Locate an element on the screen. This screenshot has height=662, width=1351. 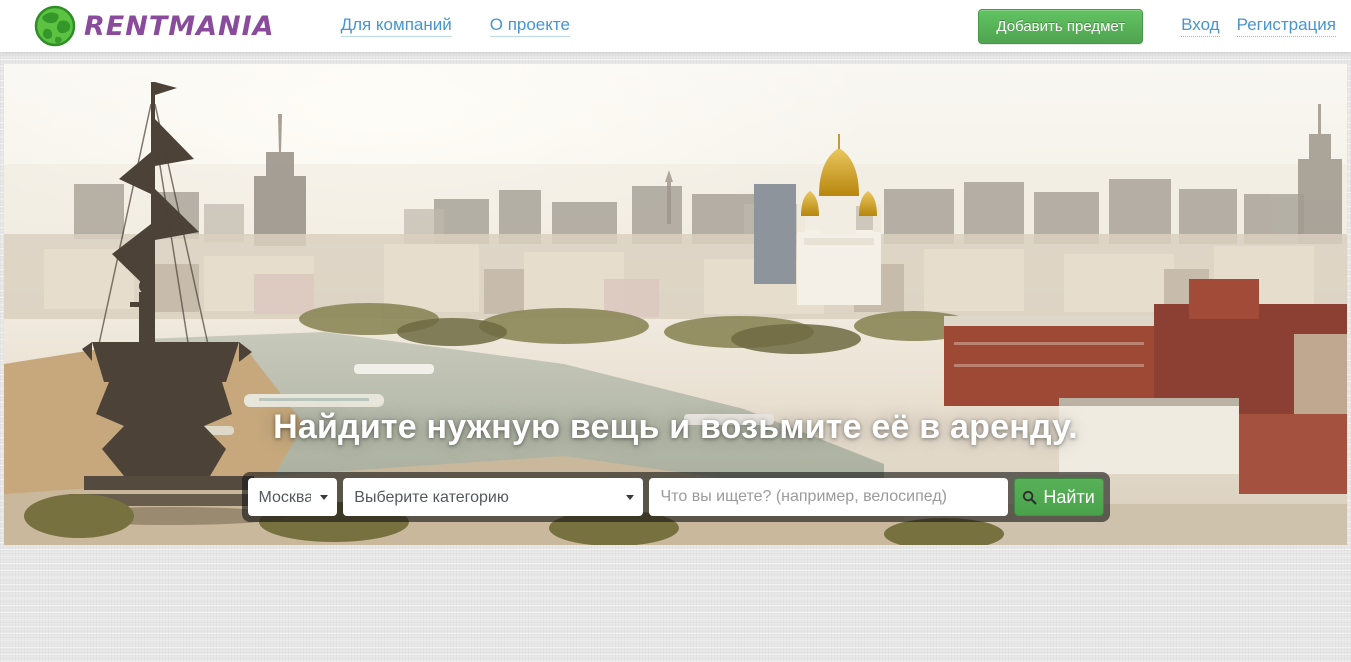
nav-link-for-companies: Для компаний is located at coordinates (396, 26).